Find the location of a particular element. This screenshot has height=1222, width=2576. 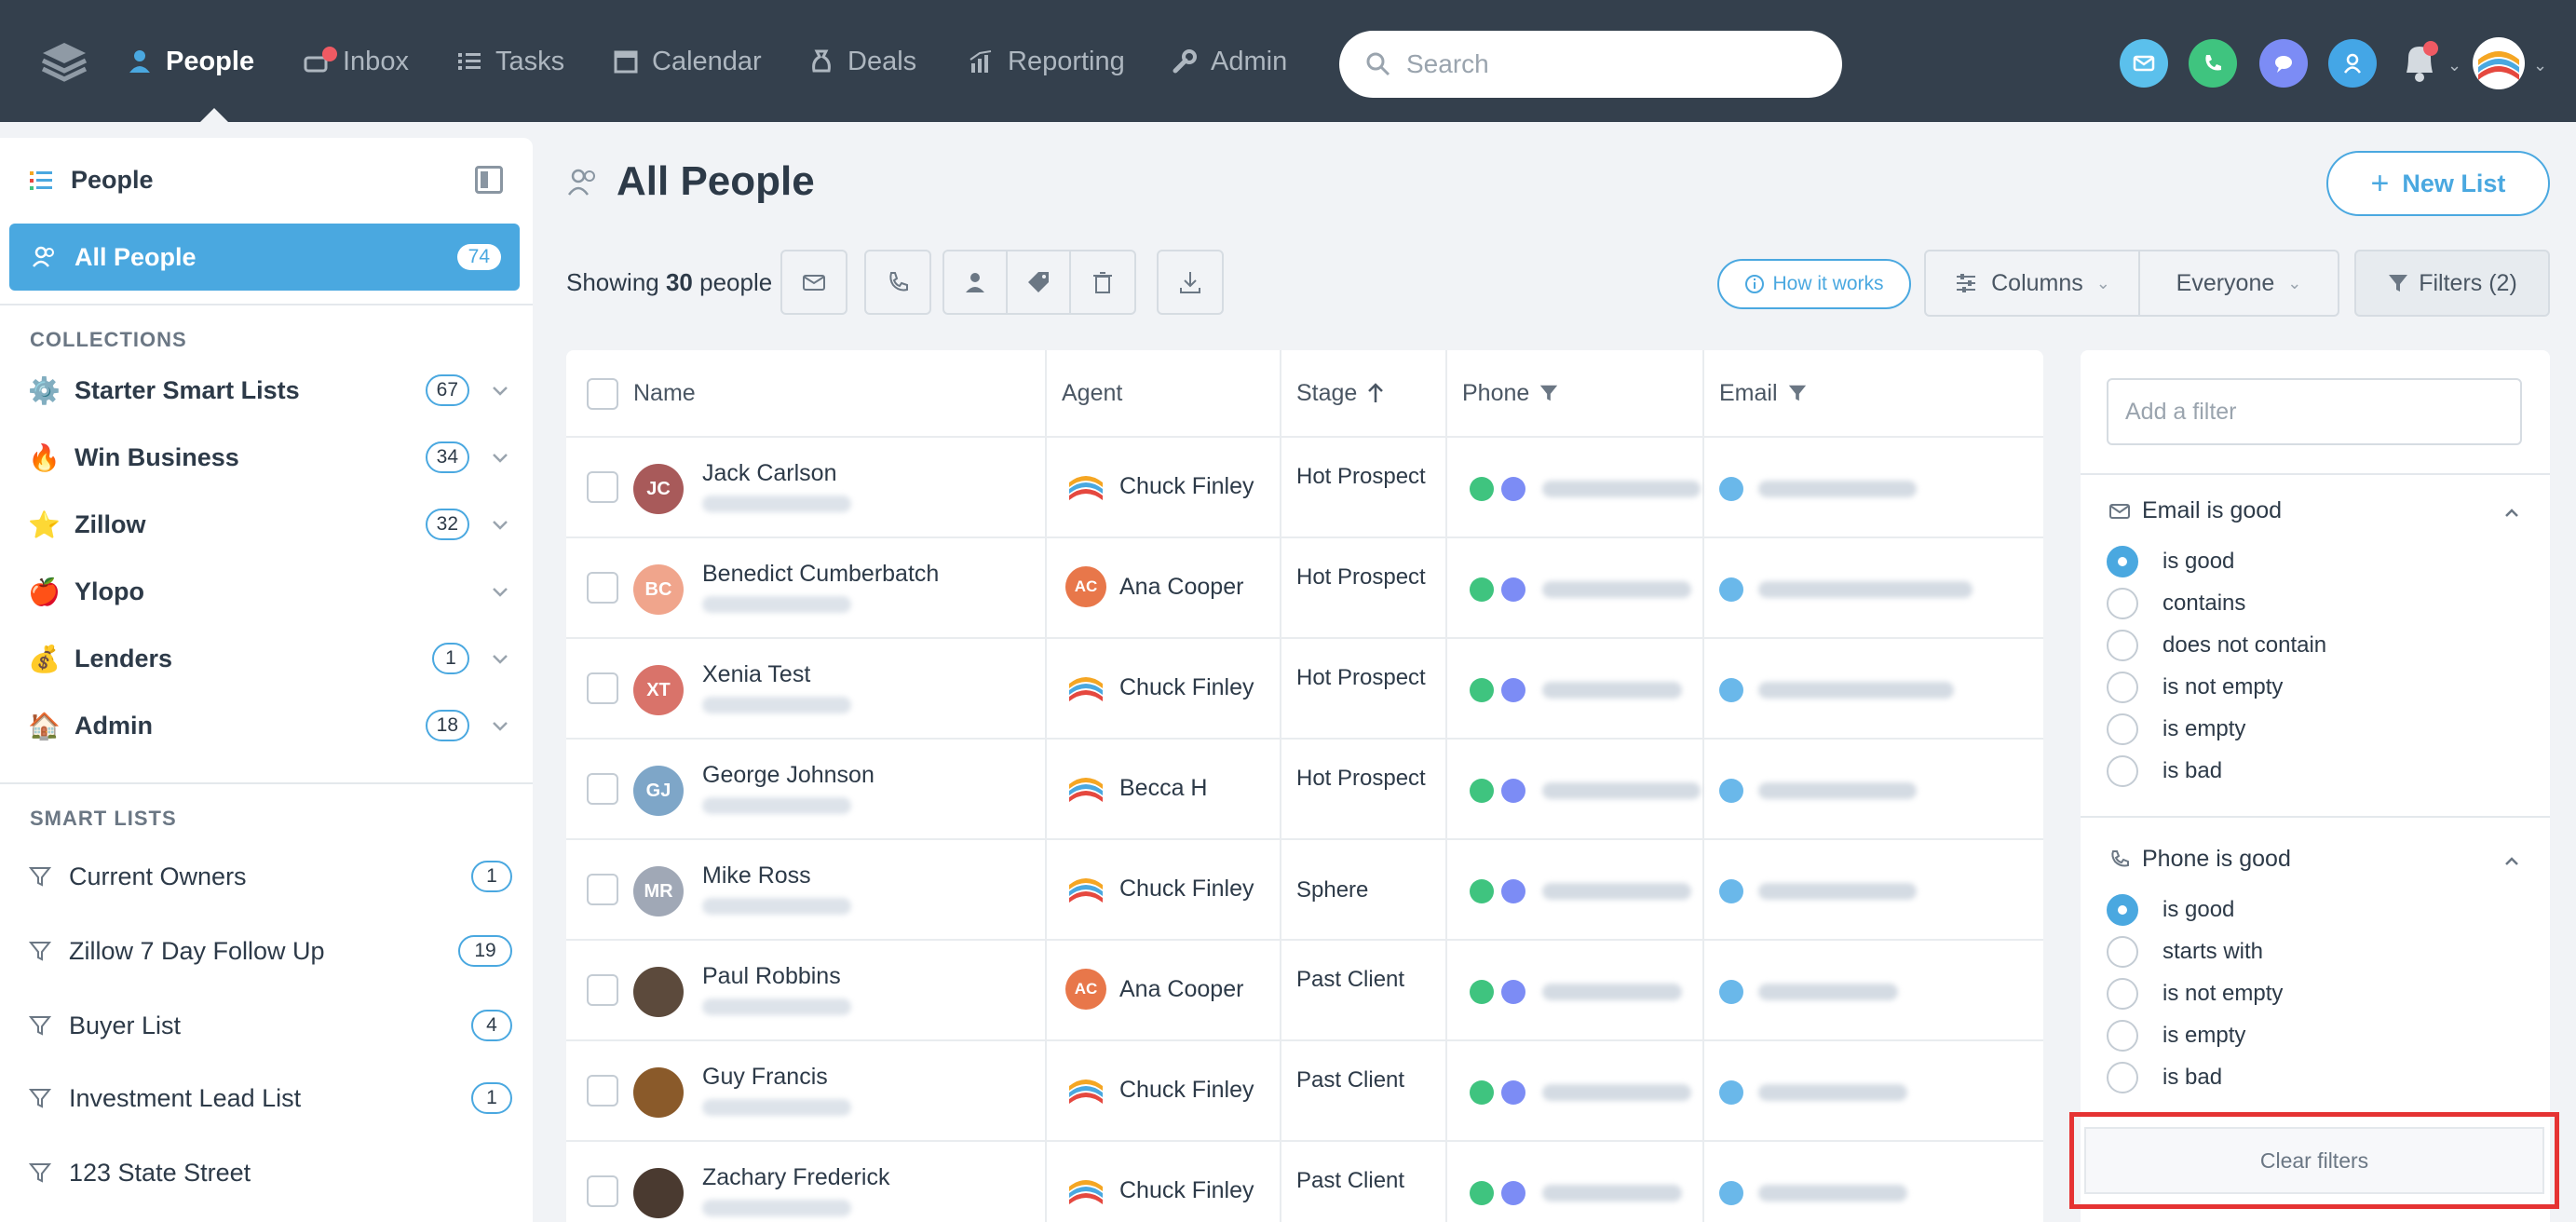

sidebar-item-all-people: All People 74 is located at coordinates (264, 257).